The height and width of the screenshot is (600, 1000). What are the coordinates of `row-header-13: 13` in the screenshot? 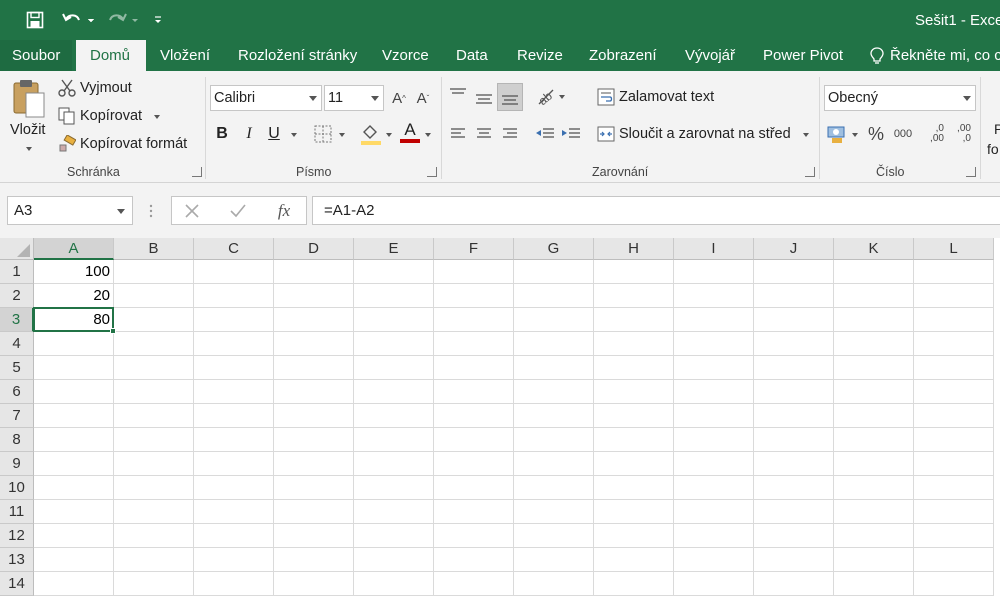 It's located at (17, 560).